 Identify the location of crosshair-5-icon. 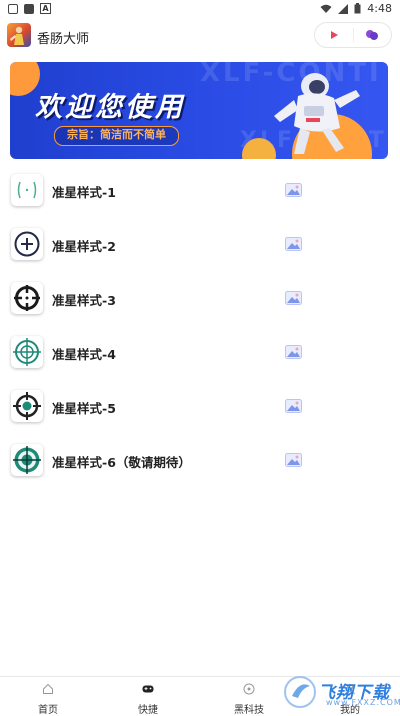
(27, 406).